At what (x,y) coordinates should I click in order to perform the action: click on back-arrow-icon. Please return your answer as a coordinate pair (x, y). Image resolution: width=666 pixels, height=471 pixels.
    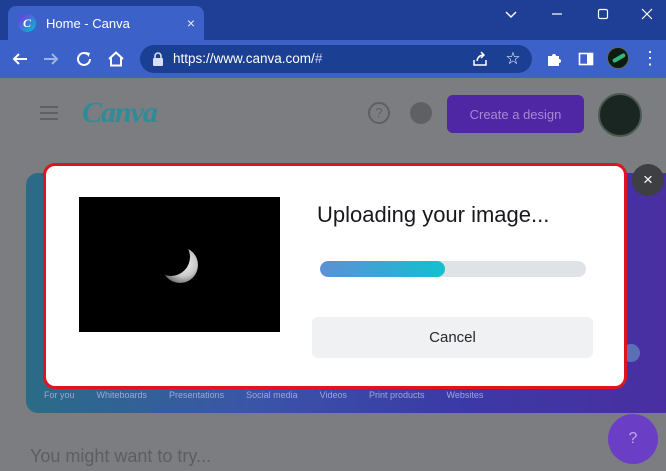
    Looking at the image, I should click on (20, 59).